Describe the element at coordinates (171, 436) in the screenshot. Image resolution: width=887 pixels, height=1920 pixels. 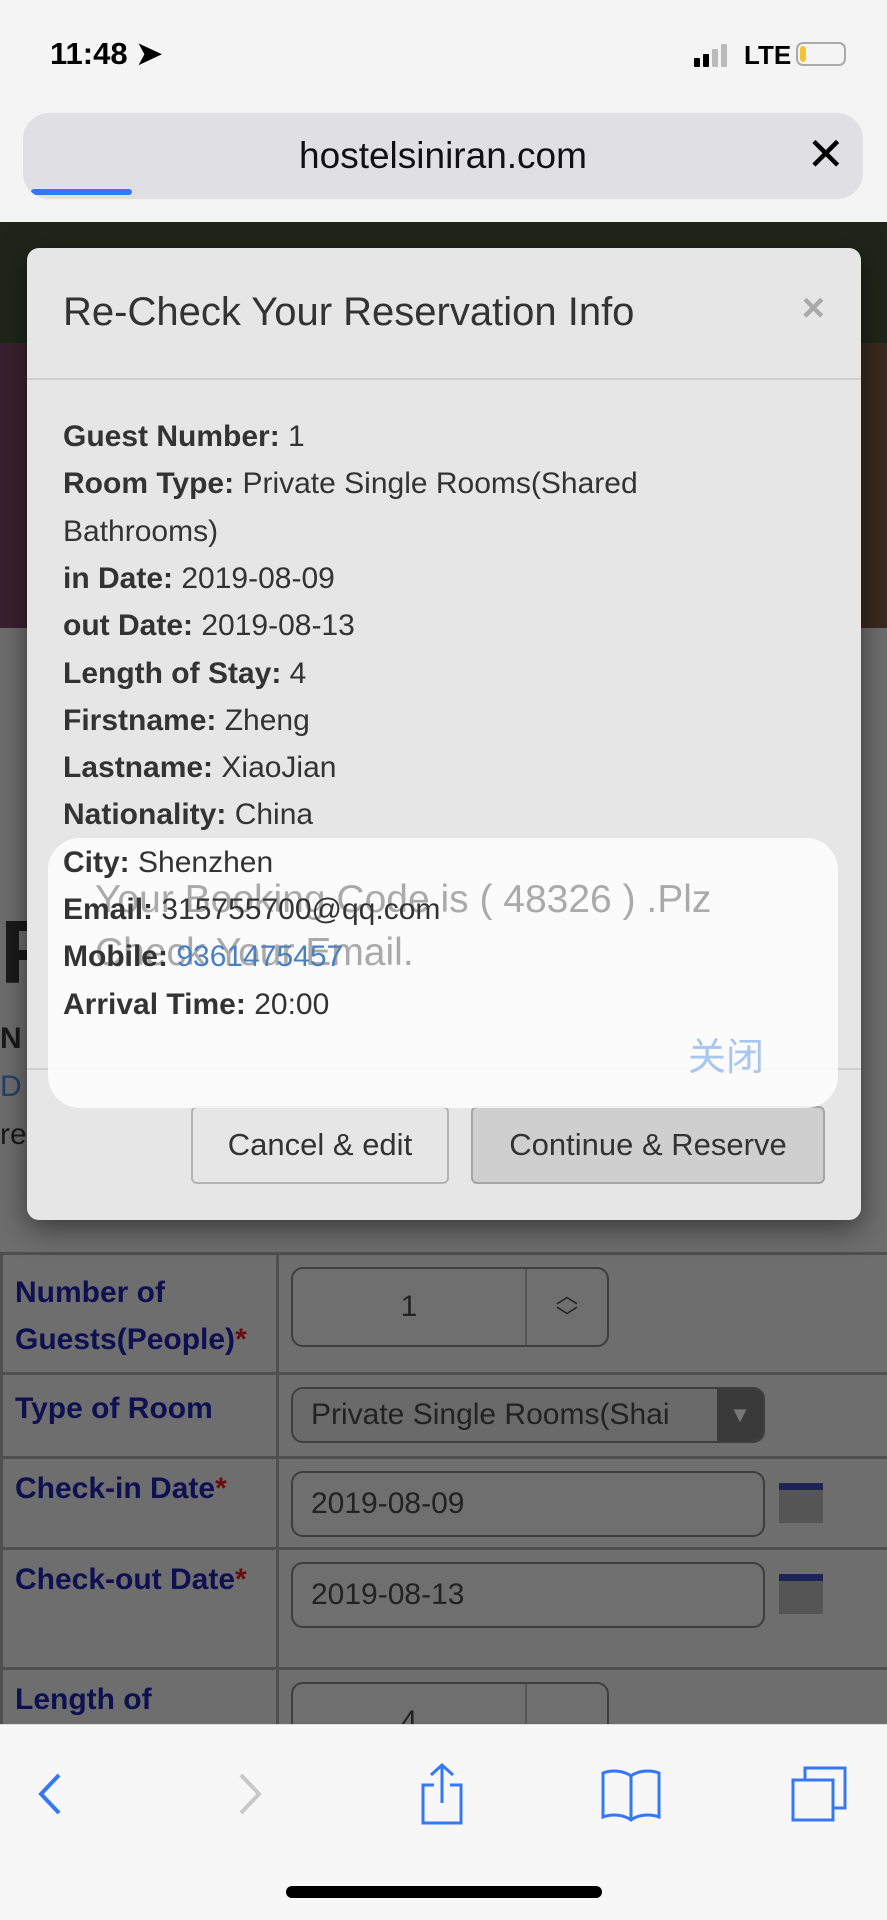
I see `detail-label: Guest Number:` at that location.